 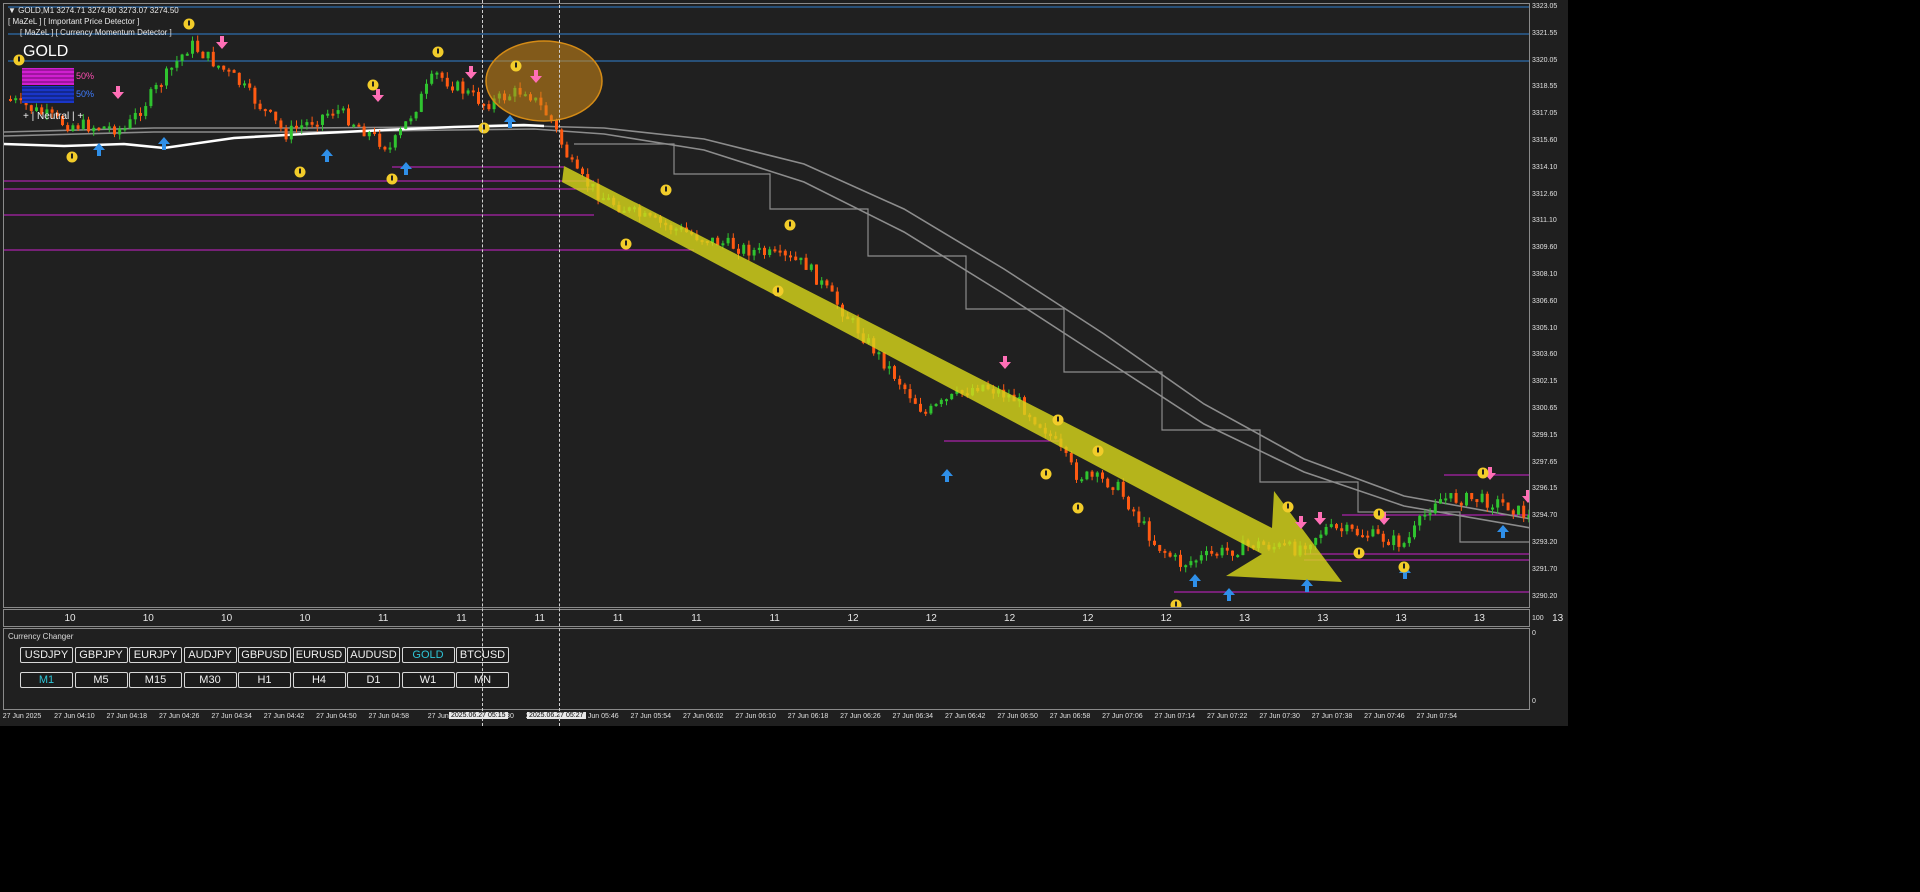 I want to click on symbol-title: GOLD, so click(x=46, y=51).